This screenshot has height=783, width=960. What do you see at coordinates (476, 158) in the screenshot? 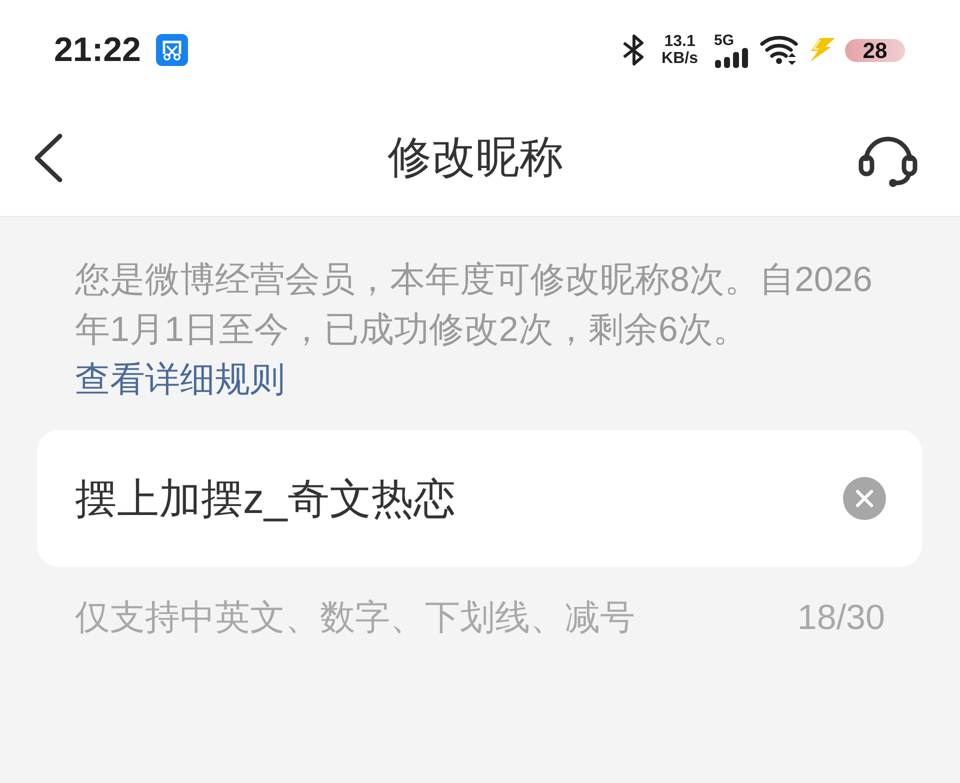
I see `page-title: 修改昵称` at bounding box center [476, 158].